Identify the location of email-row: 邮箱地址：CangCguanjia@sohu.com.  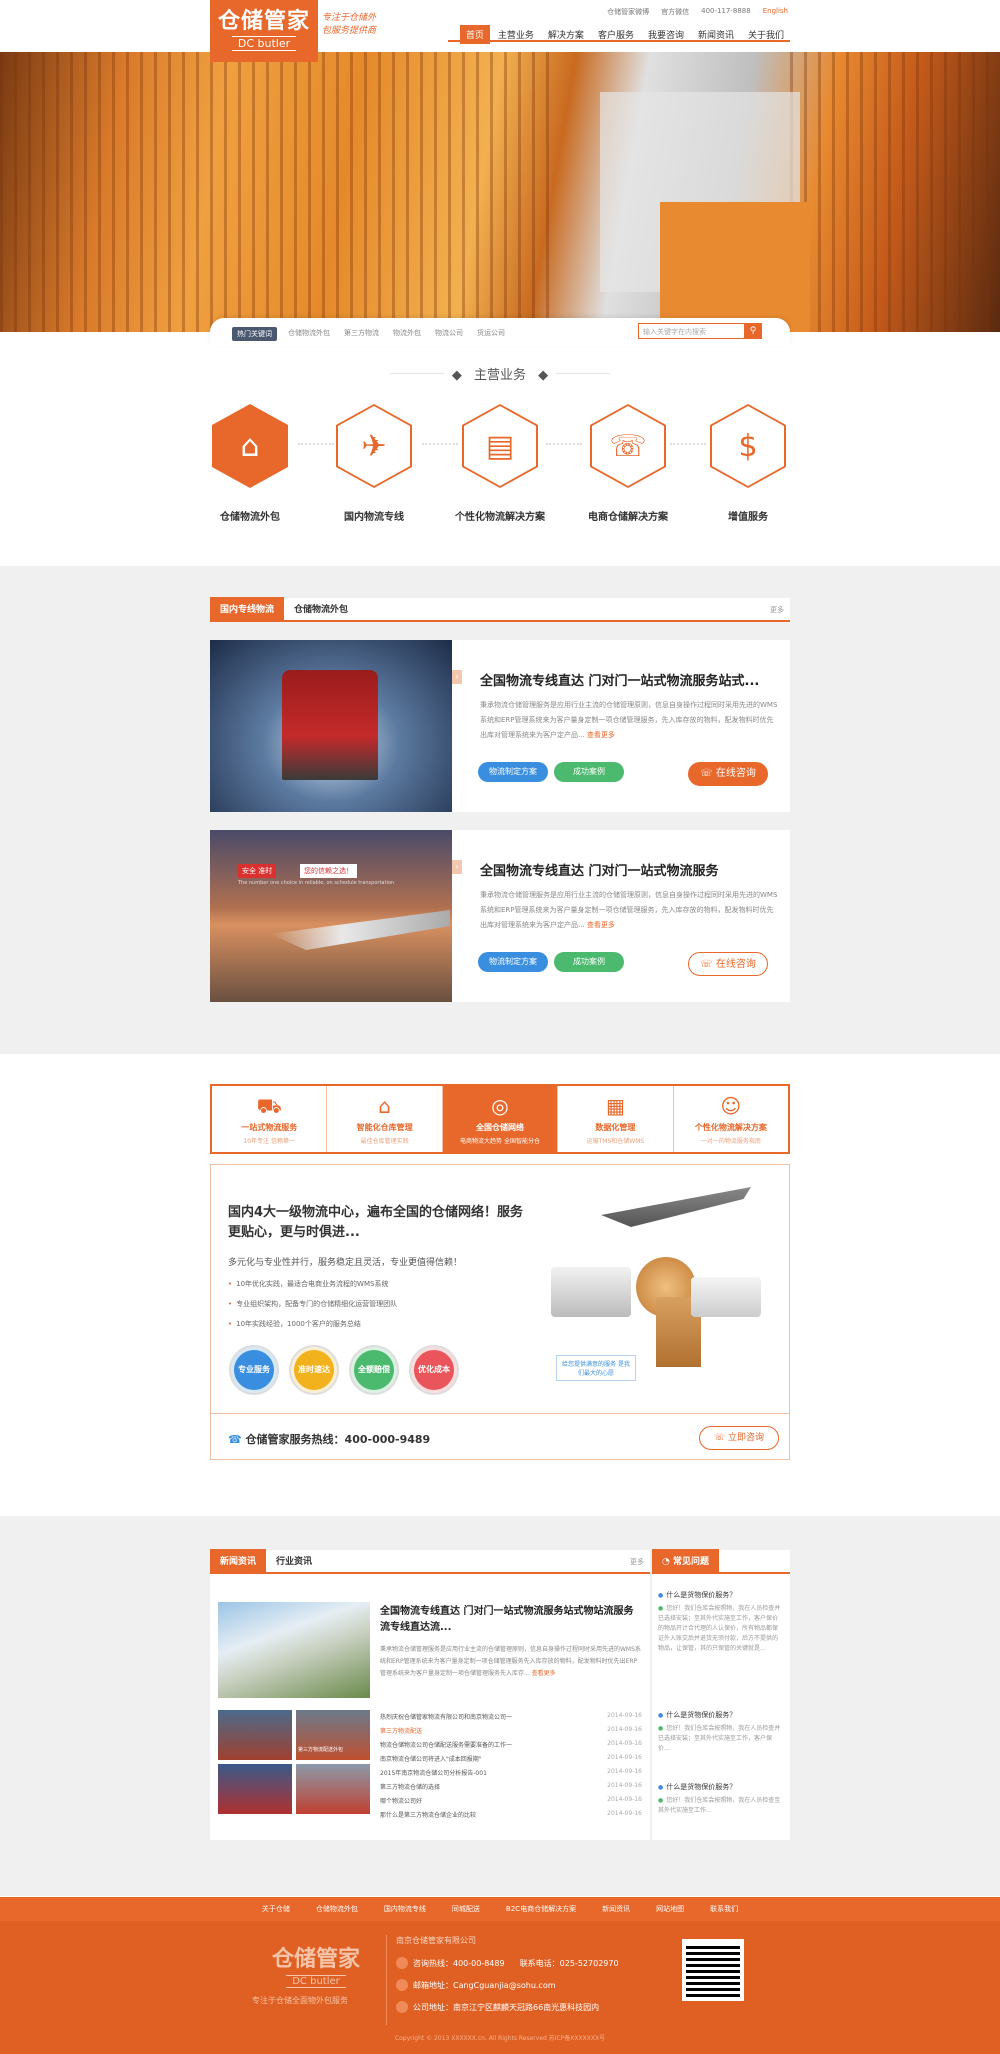
(476, 1985).